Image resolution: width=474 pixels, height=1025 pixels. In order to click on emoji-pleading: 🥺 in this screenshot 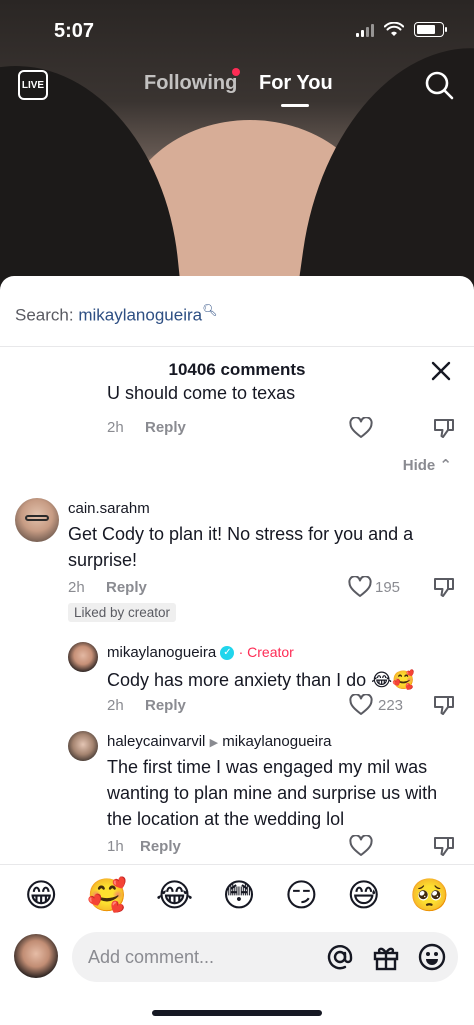, I will do `click(430, 895)`.